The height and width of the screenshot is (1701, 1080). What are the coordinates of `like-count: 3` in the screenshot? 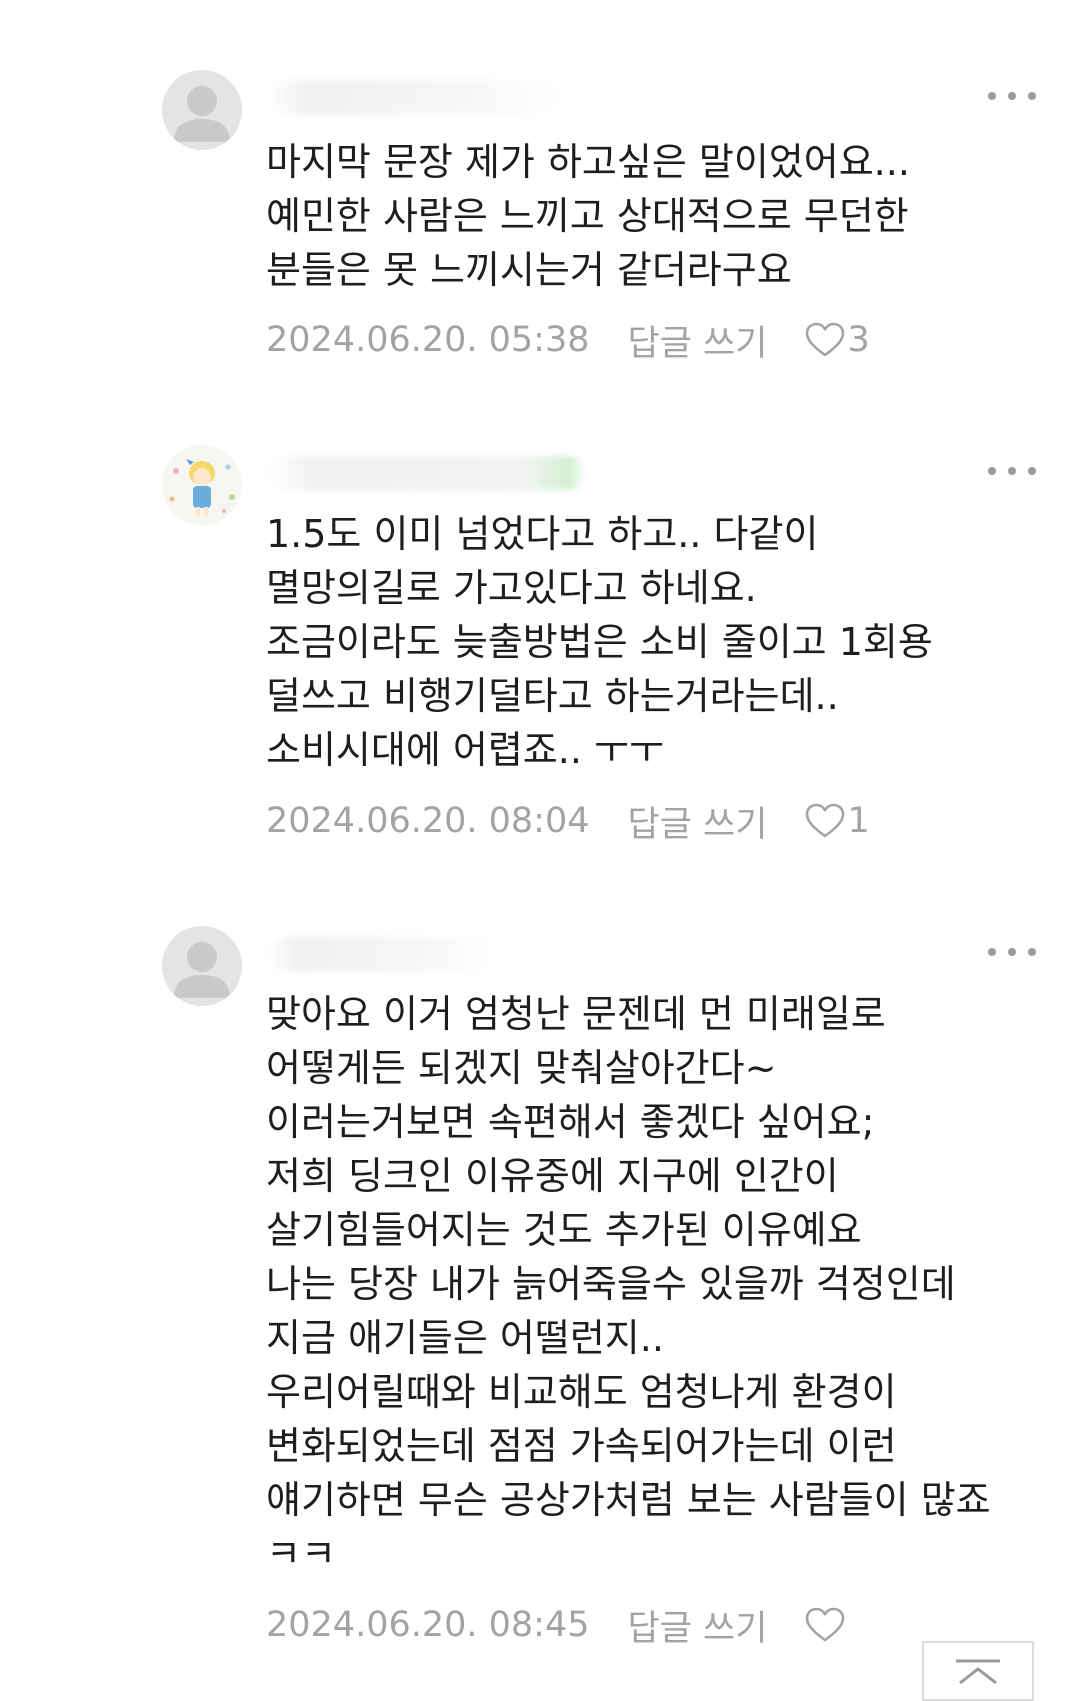 It's located at (858, 340).